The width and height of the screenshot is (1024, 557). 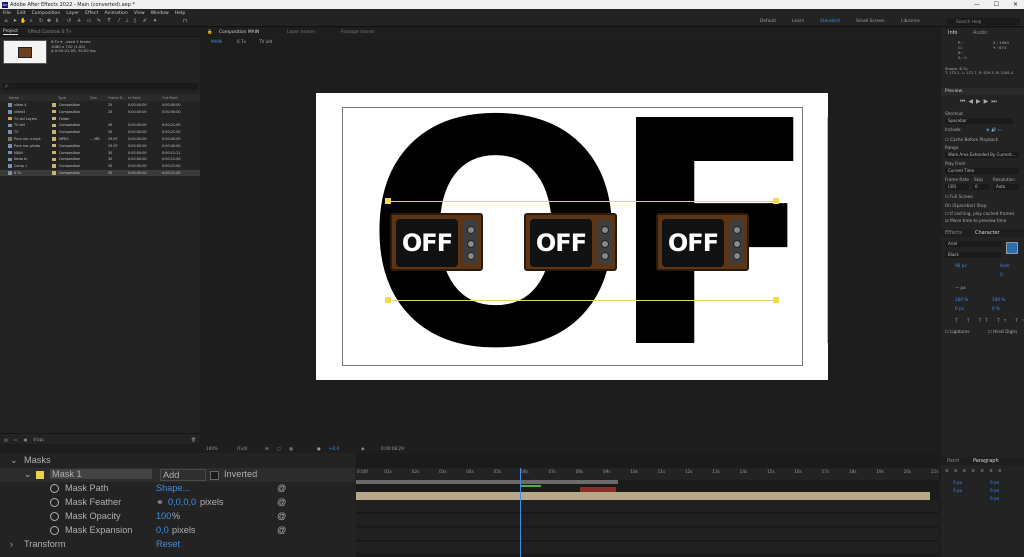 What do you see at coordinates (99, 21) in the screenshot?
I see `pen-tool-icon: ✎` at bounding box center [99, 21].